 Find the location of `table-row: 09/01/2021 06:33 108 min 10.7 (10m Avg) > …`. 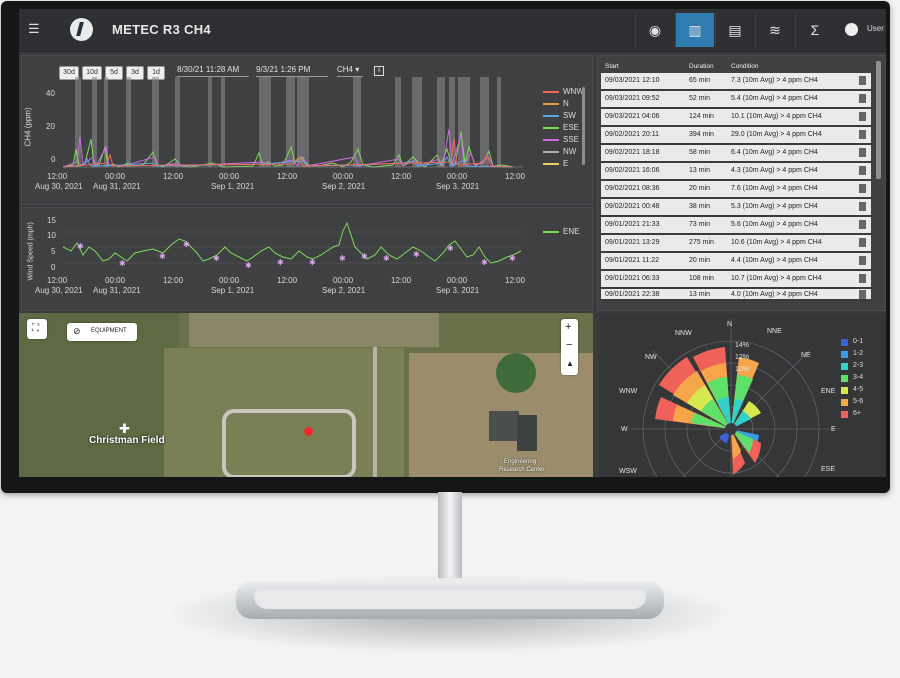

table-row: 09/01/2021 06:33 108 min 10.7 (10m Avg) > … is located at coordinates (736, 280).